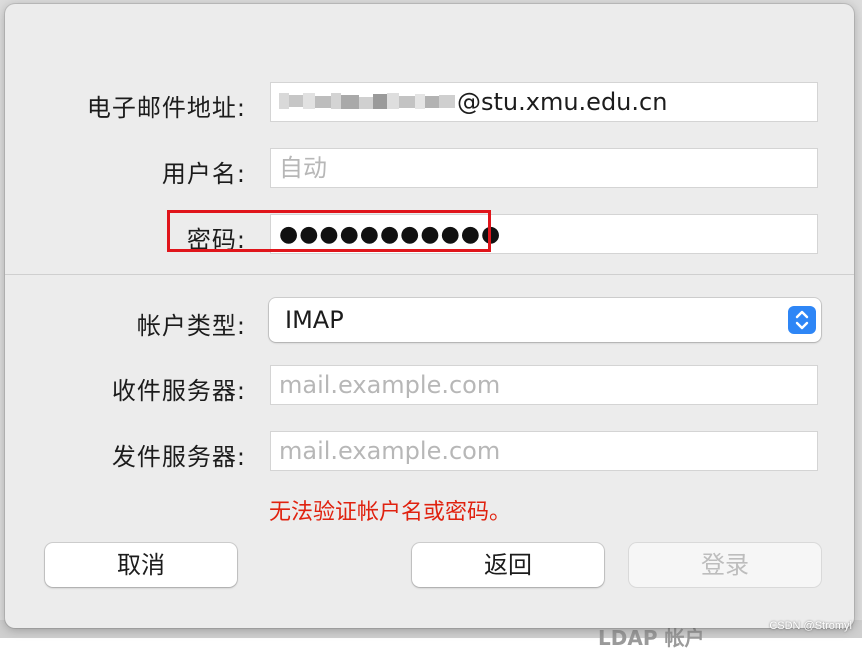  I want to click on account-type-label: 帐户类型:, so click(191, 326).